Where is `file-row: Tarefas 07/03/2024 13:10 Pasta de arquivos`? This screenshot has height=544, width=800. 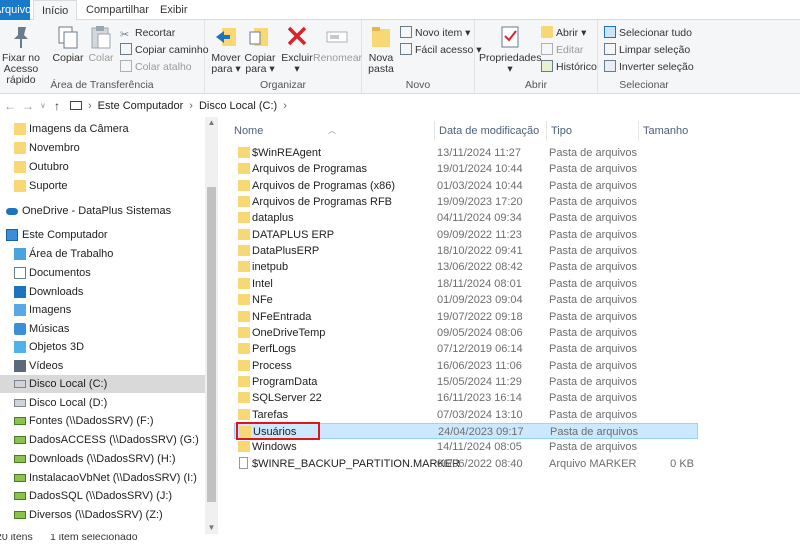 file-row: Tarefas 07/03/2024 13:10 Pasta de arquivos is located at coordinates (466, 415).